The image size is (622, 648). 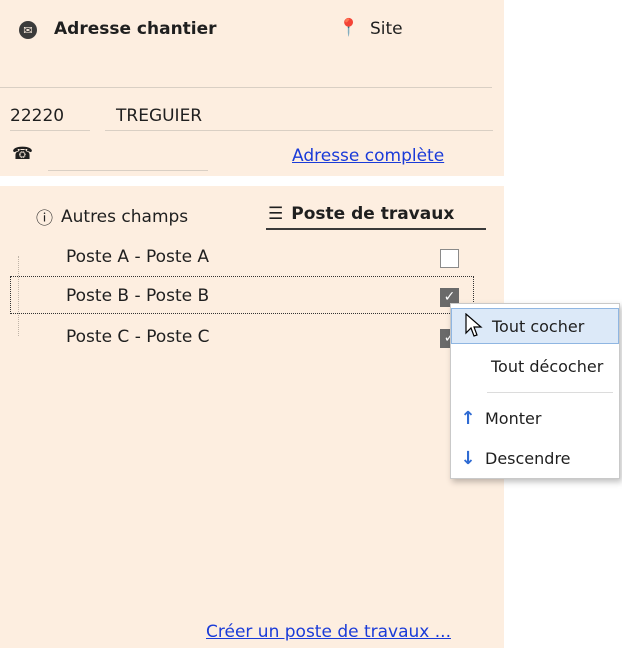 I want to click on phone-underline, so click(x=128, y=170).